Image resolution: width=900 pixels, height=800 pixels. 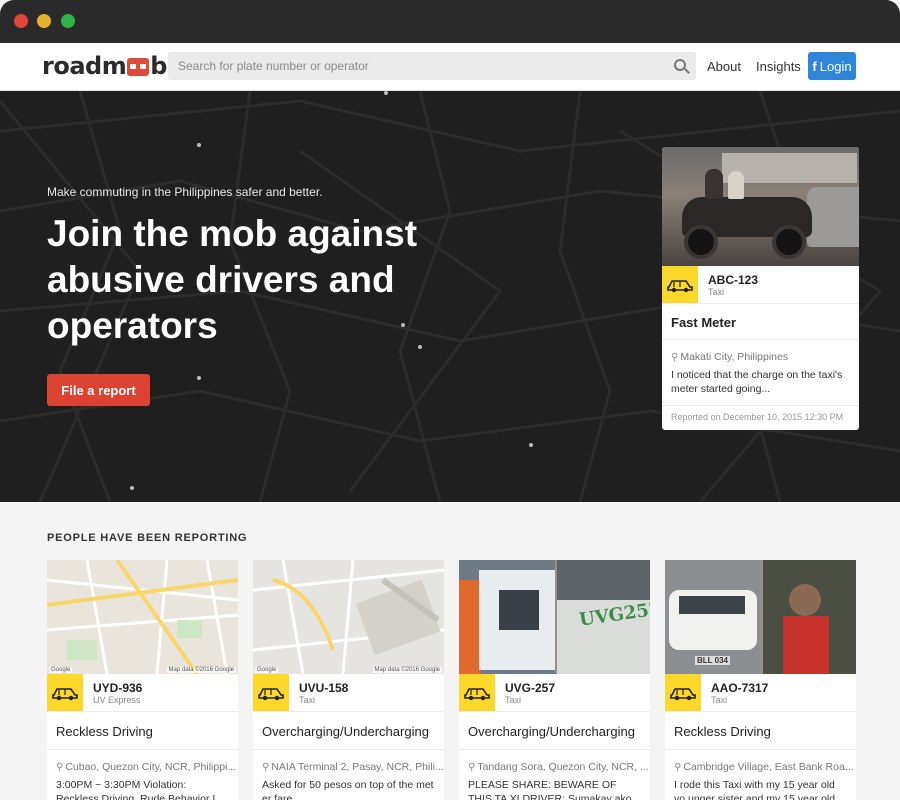 I want to click on report-photo-thumbnail: UVG257, so click(x=554, y=617).